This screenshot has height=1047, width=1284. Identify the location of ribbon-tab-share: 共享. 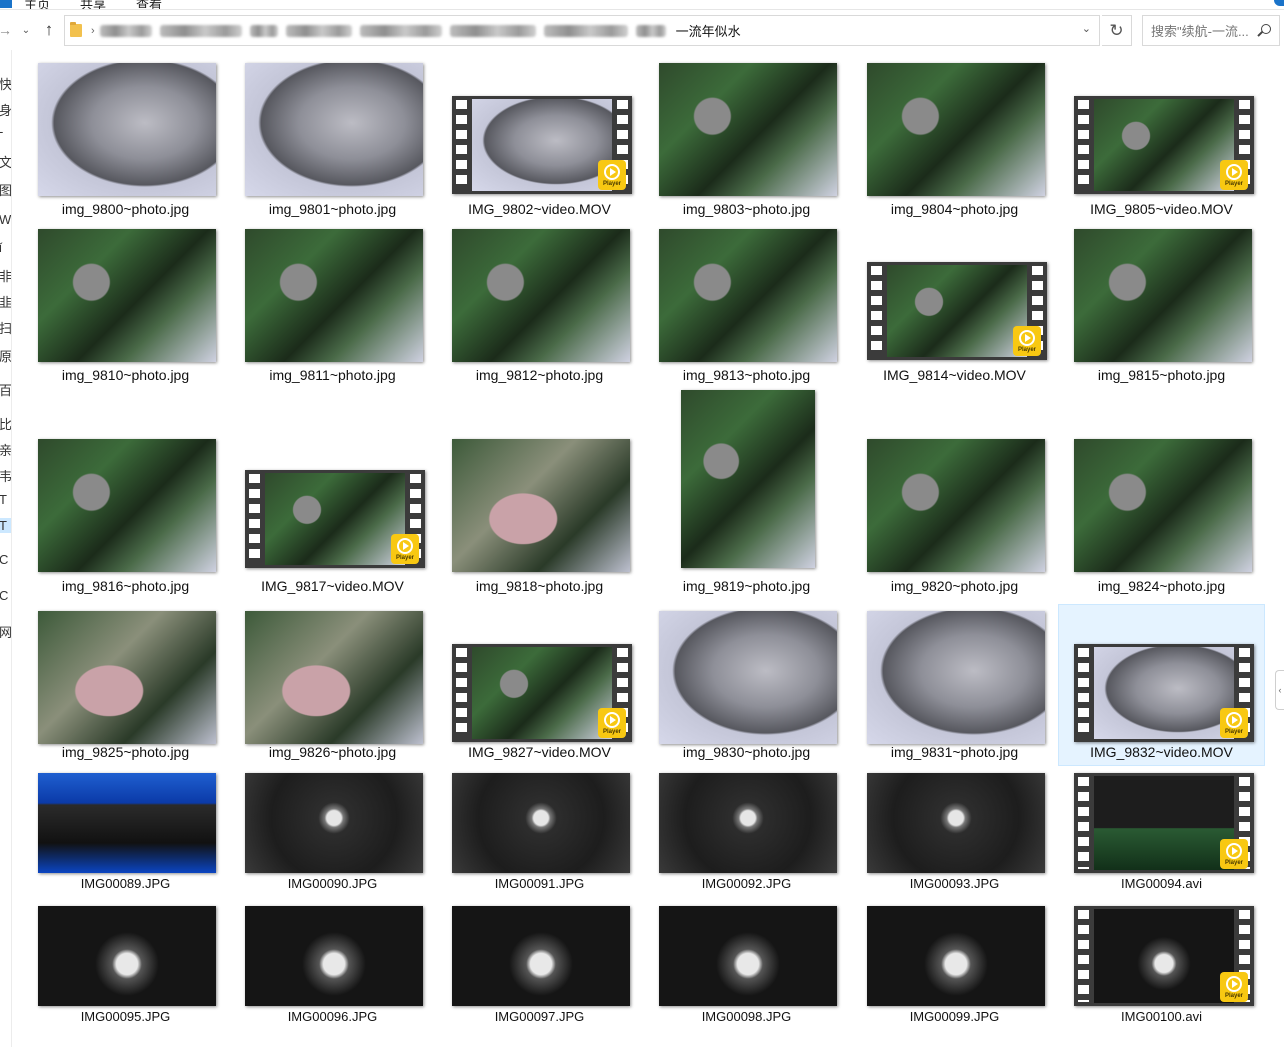
(93, 4).